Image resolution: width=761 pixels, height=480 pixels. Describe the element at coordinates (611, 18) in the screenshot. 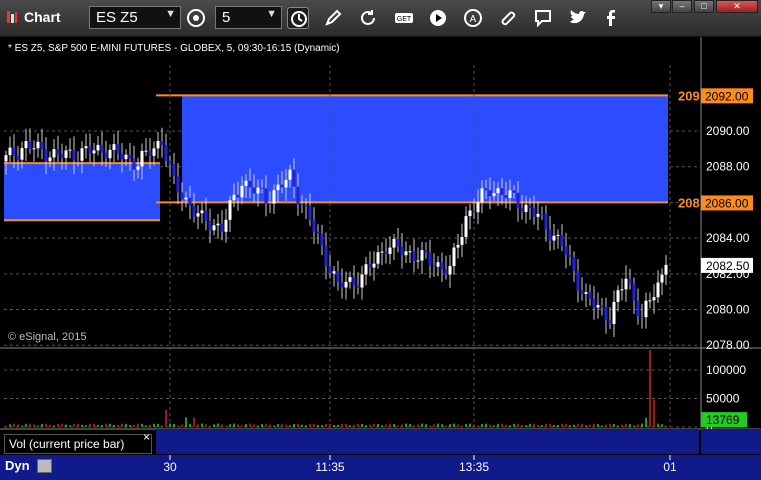

I see `facebook-icon` at that location.